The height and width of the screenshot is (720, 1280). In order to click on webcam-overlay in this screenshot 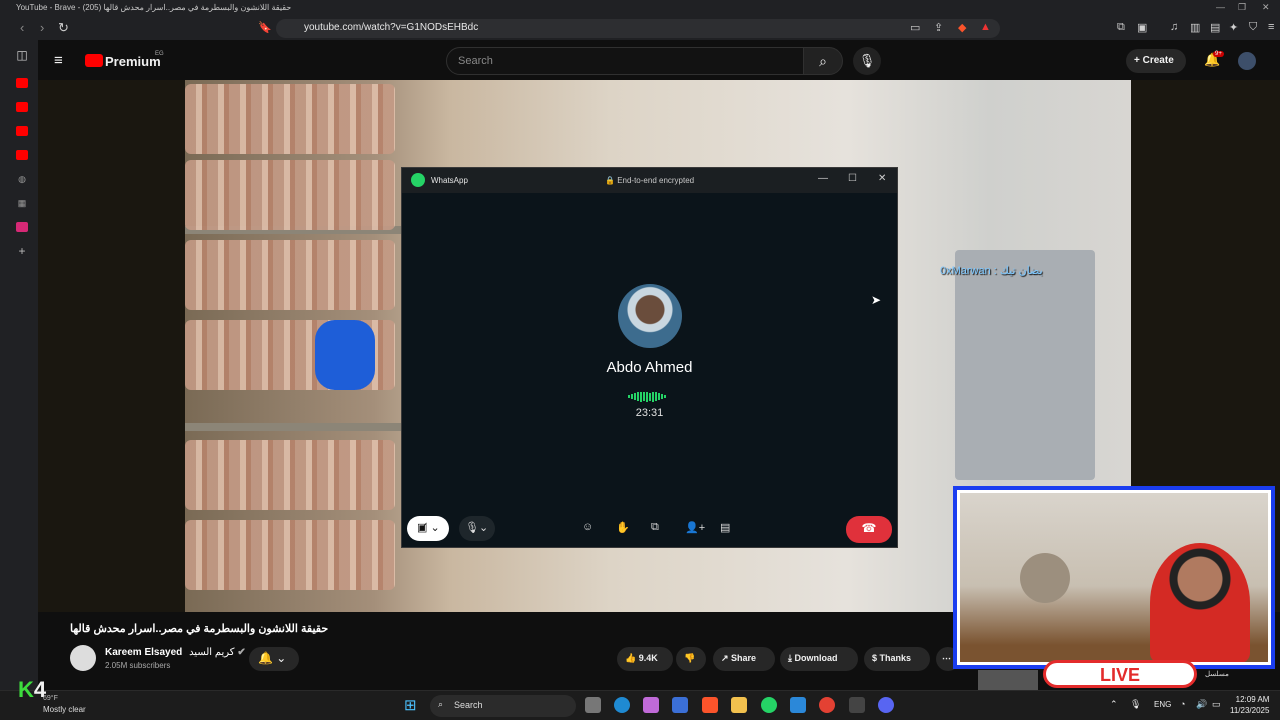, I will do `click(1114, 577)`.